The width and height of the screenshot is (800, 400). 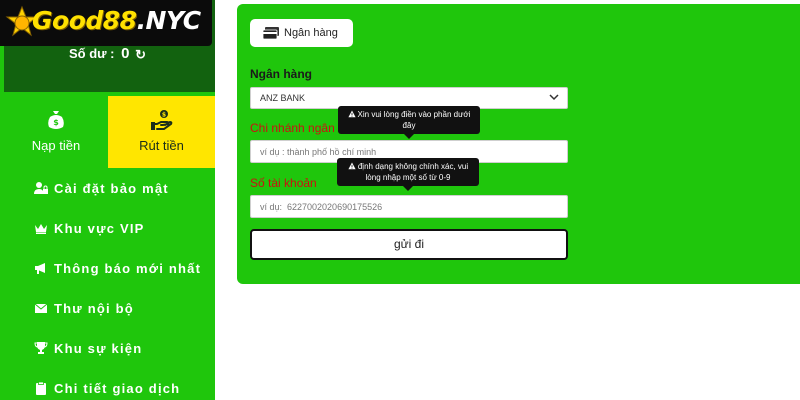 What do you see at coordinates (409, 206) in the screenshot?
I see `account-number-input` at bounding box center [409, 206].